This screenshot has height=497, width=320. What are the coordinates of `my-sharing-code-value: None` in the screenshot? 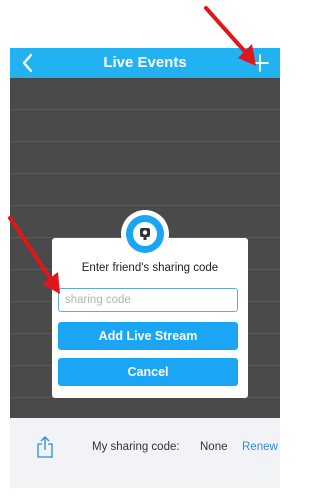 It's located at (214, 447).